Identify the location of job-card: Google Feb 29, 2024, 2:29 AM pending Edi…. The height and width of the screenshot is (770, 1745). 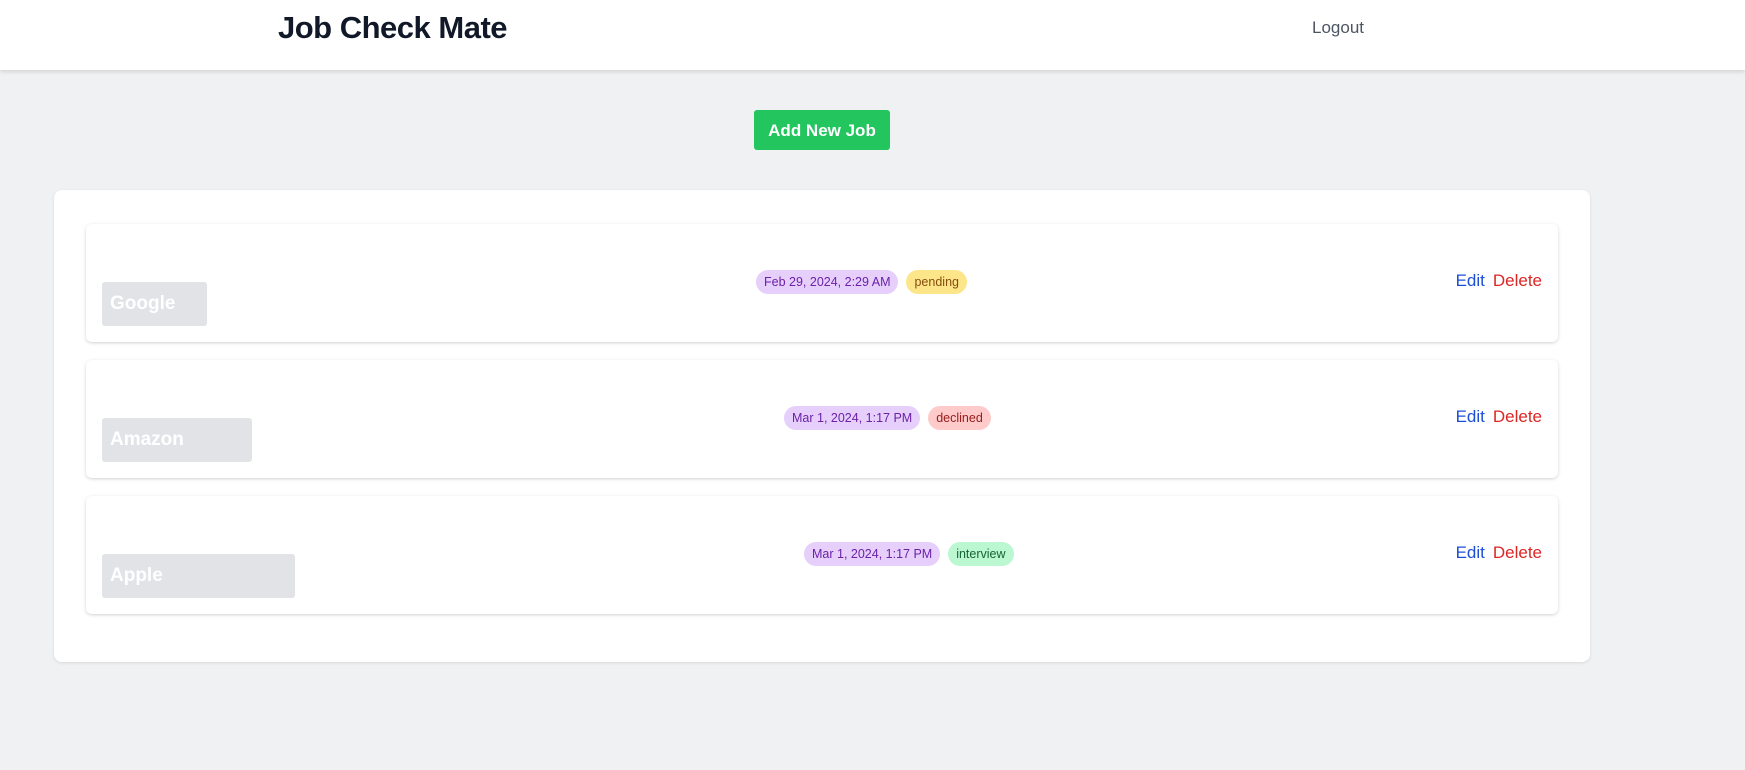
(822, 283).